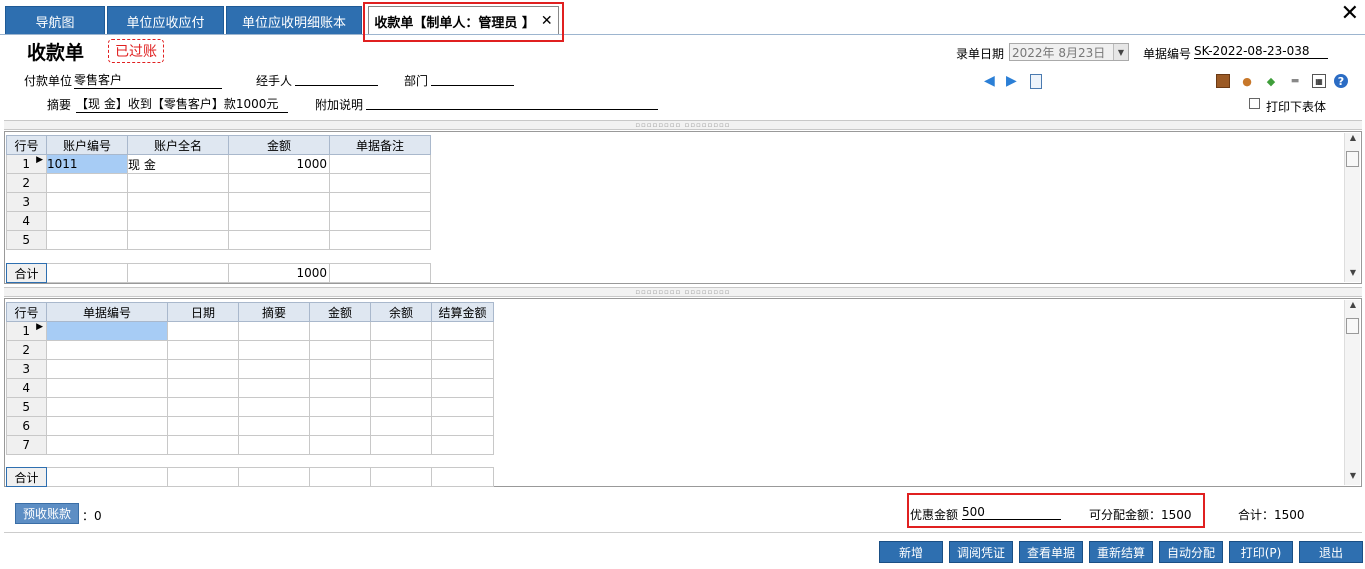 The width and height of the screenshot is (1365, 569). What do you see at coordinates (47, 513) in the screenshot?
I see `prepay-button: 预收账款` at bounding box center [47, 513].